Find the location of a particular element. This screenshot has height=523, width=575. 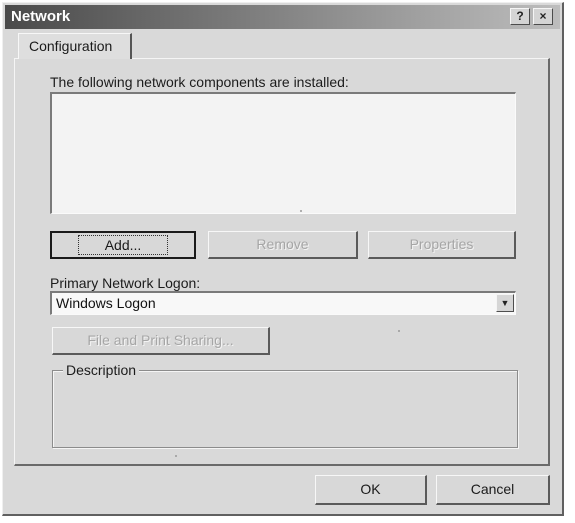

title-bar: Network ? × is located at coordinates (282, 17).